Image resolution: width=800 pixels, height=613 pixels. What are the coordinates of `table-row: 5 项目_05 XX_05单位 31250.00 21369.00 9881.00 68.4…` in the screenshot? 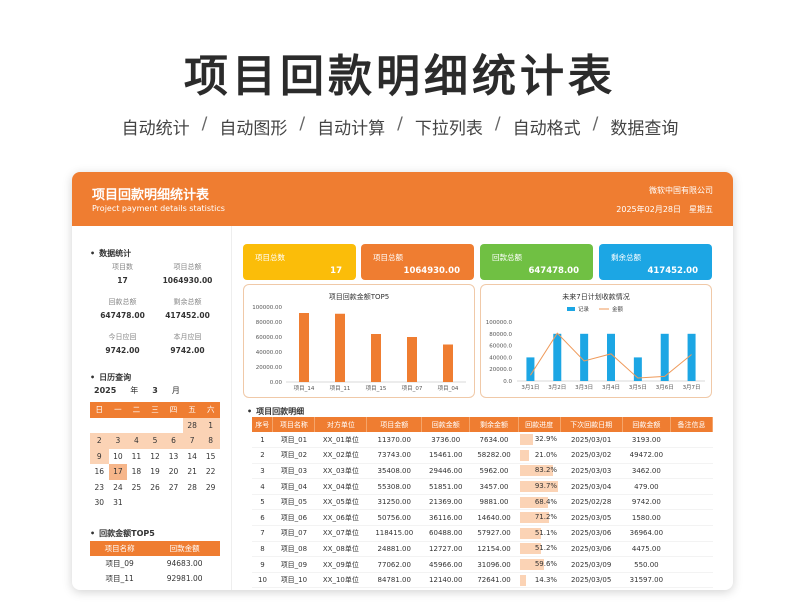 It's located at (482, 502).